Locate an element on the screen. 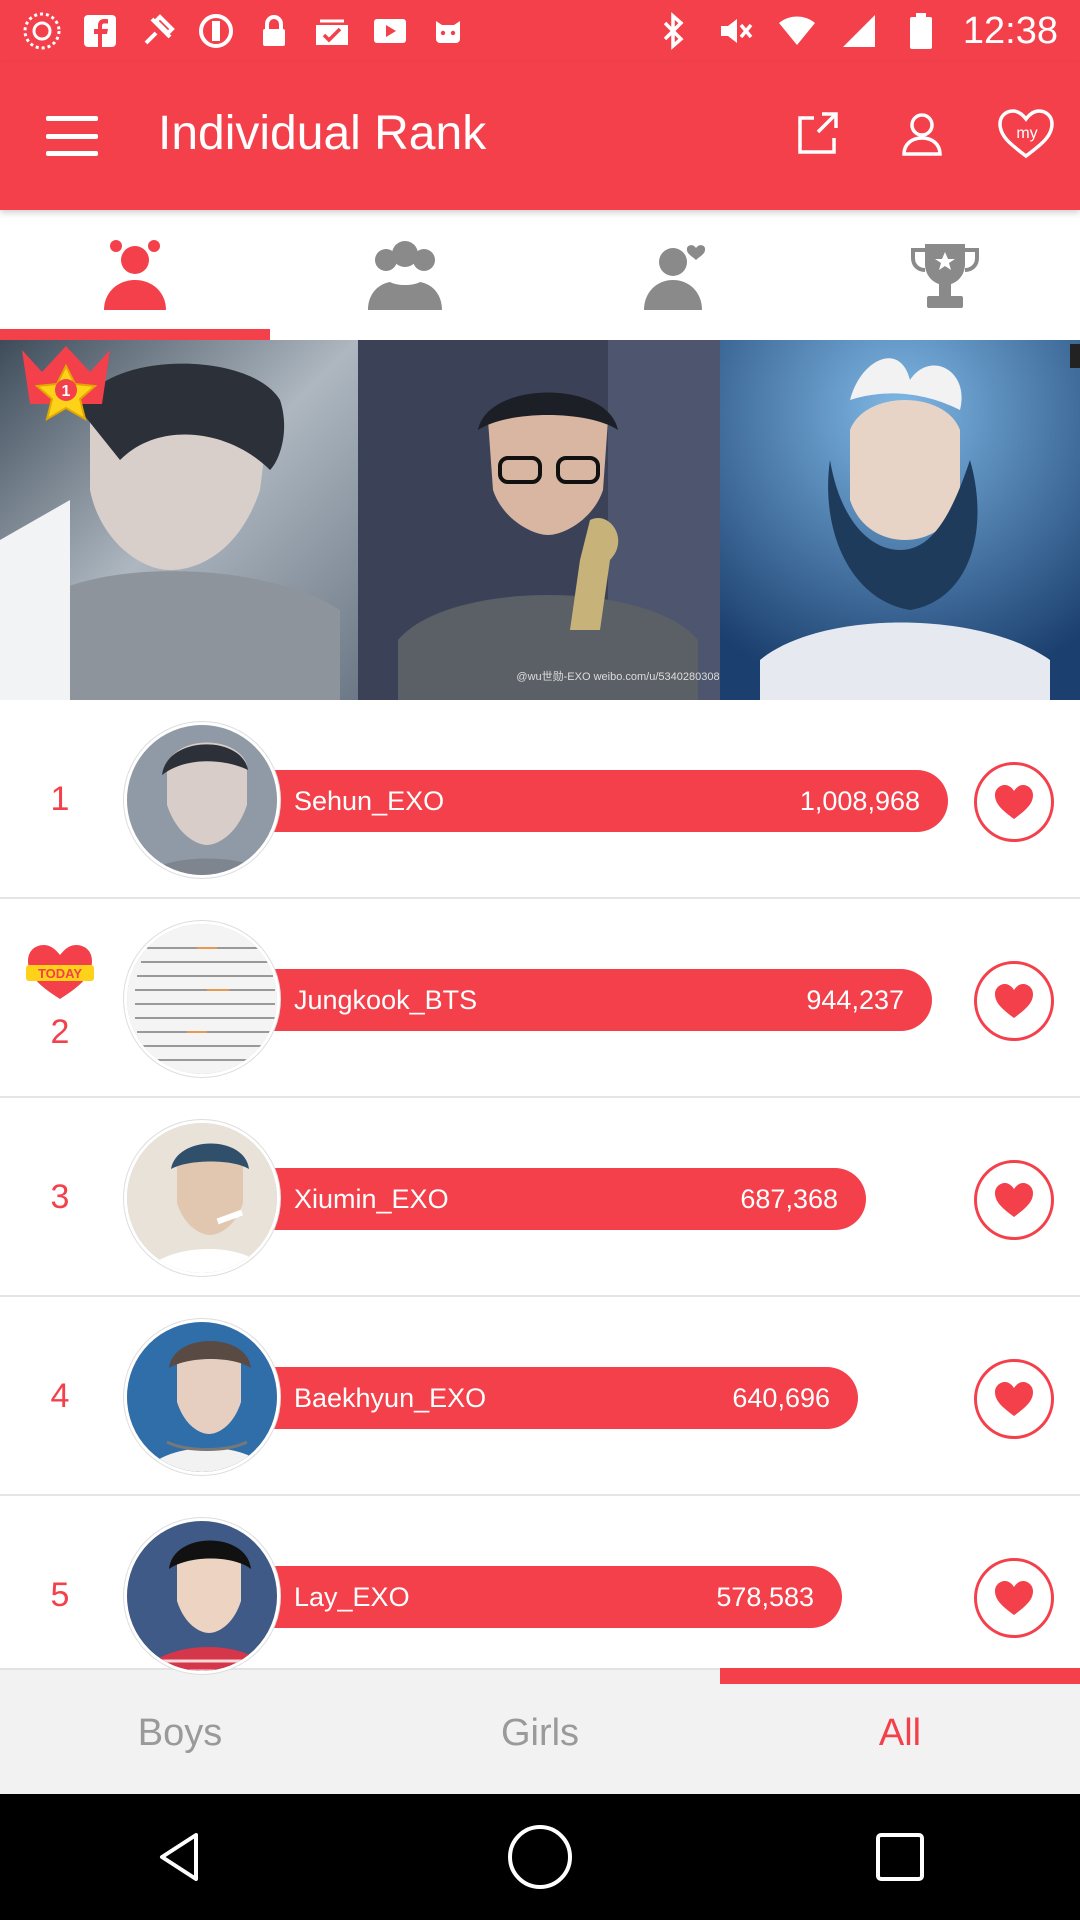 This screenshot has width=1080, height=1920. tab-girls: Girls is located at coordinates (540, 1733).